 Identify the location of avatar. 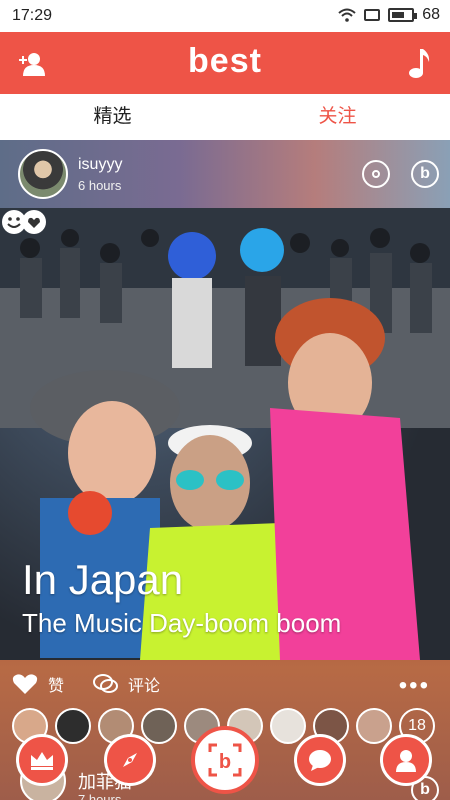
(43, 174).